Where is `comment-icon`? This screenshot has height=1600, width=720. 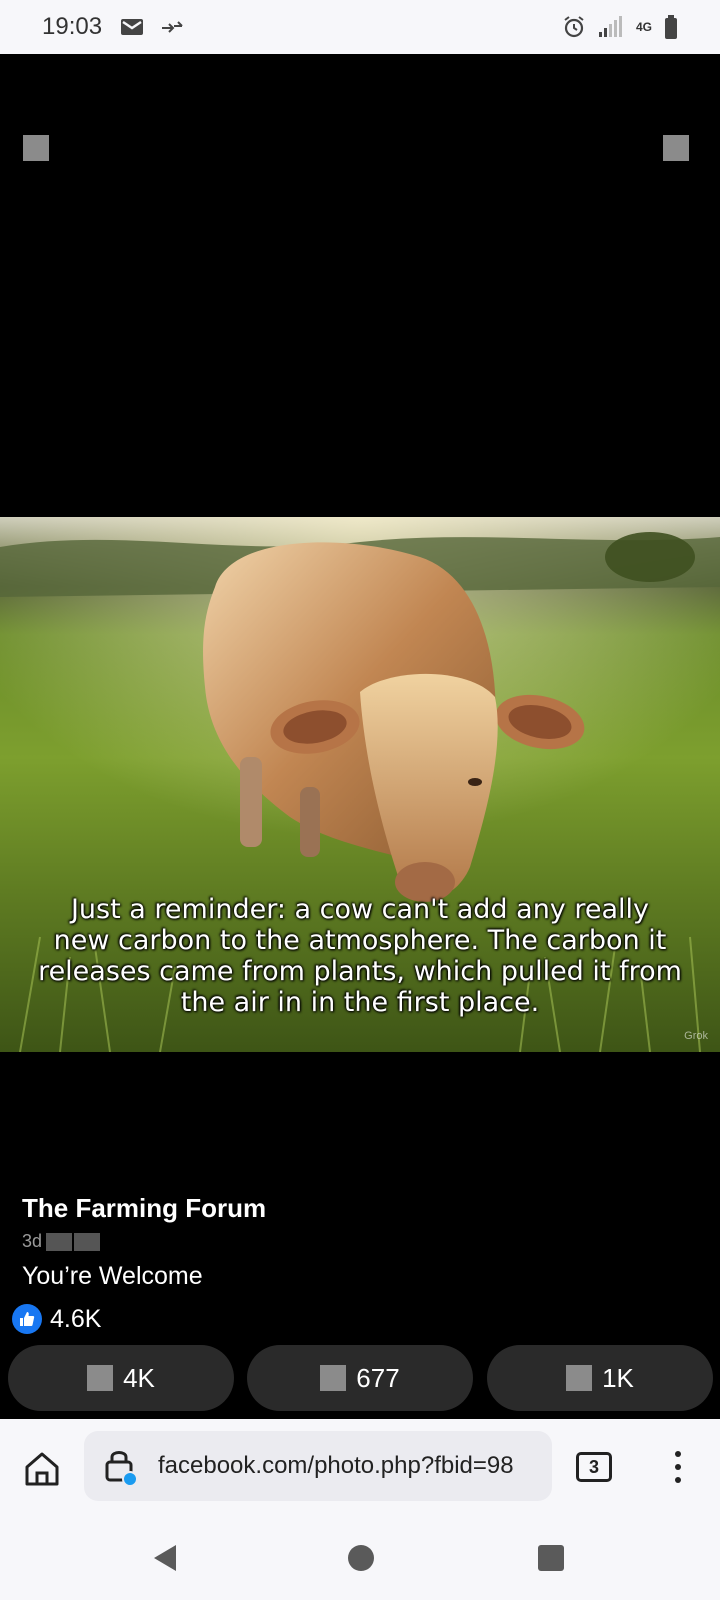 comment-icon is located at coordinates (333, 1378).